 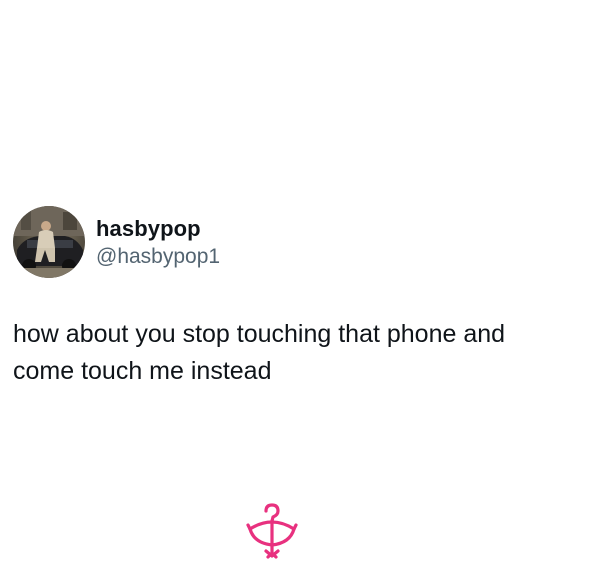 I want to click on avatar-photo-icon, so click(x=49, y=242).